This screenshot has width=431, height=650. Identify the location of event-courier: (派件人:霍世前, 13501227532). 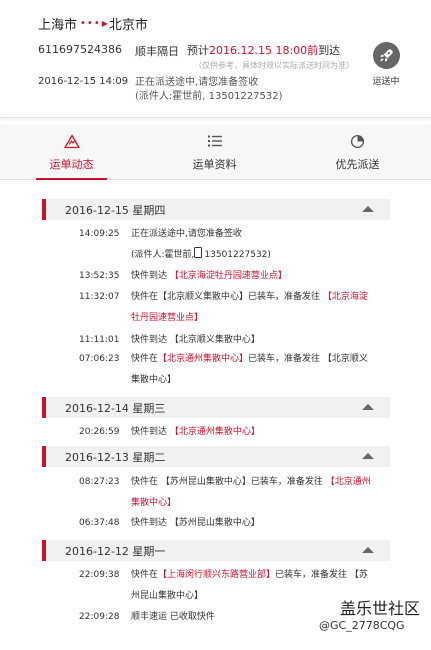
(254, 255).